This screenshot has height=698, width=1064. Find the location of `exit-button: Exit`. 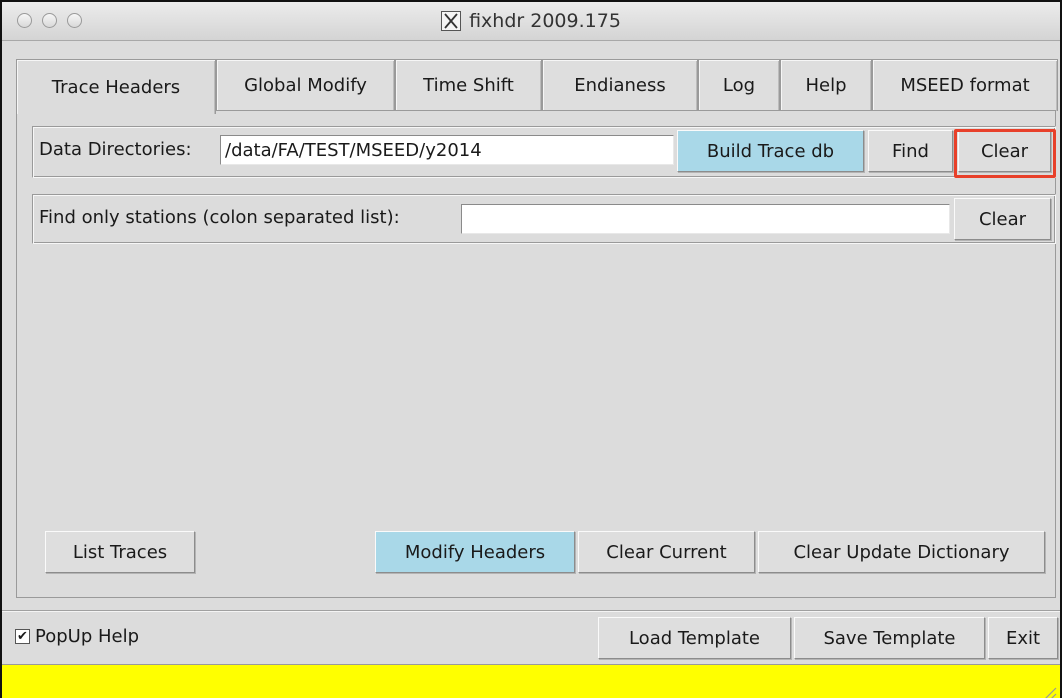

exit-button: Exit is located at coordinates (1023, 638).